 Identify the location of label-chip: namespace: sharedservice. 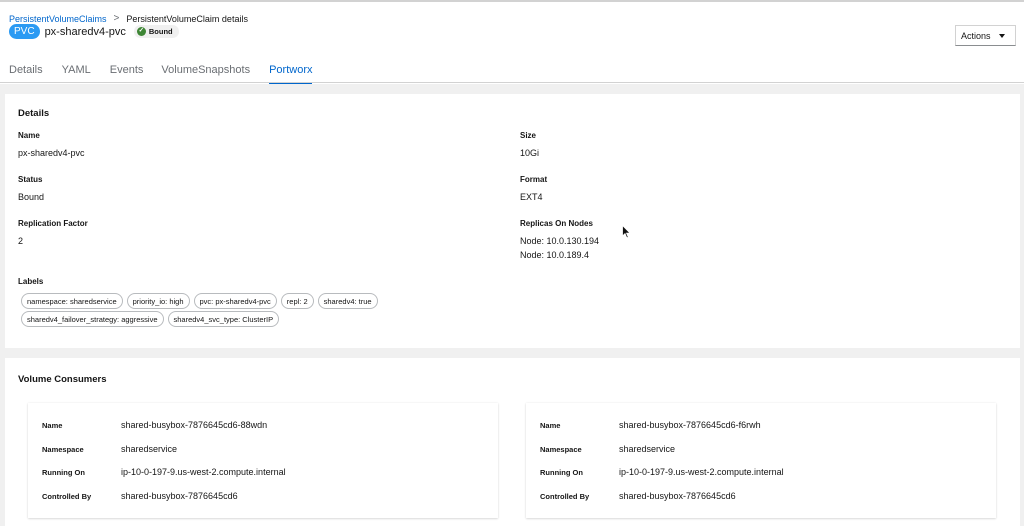
(72, 301).